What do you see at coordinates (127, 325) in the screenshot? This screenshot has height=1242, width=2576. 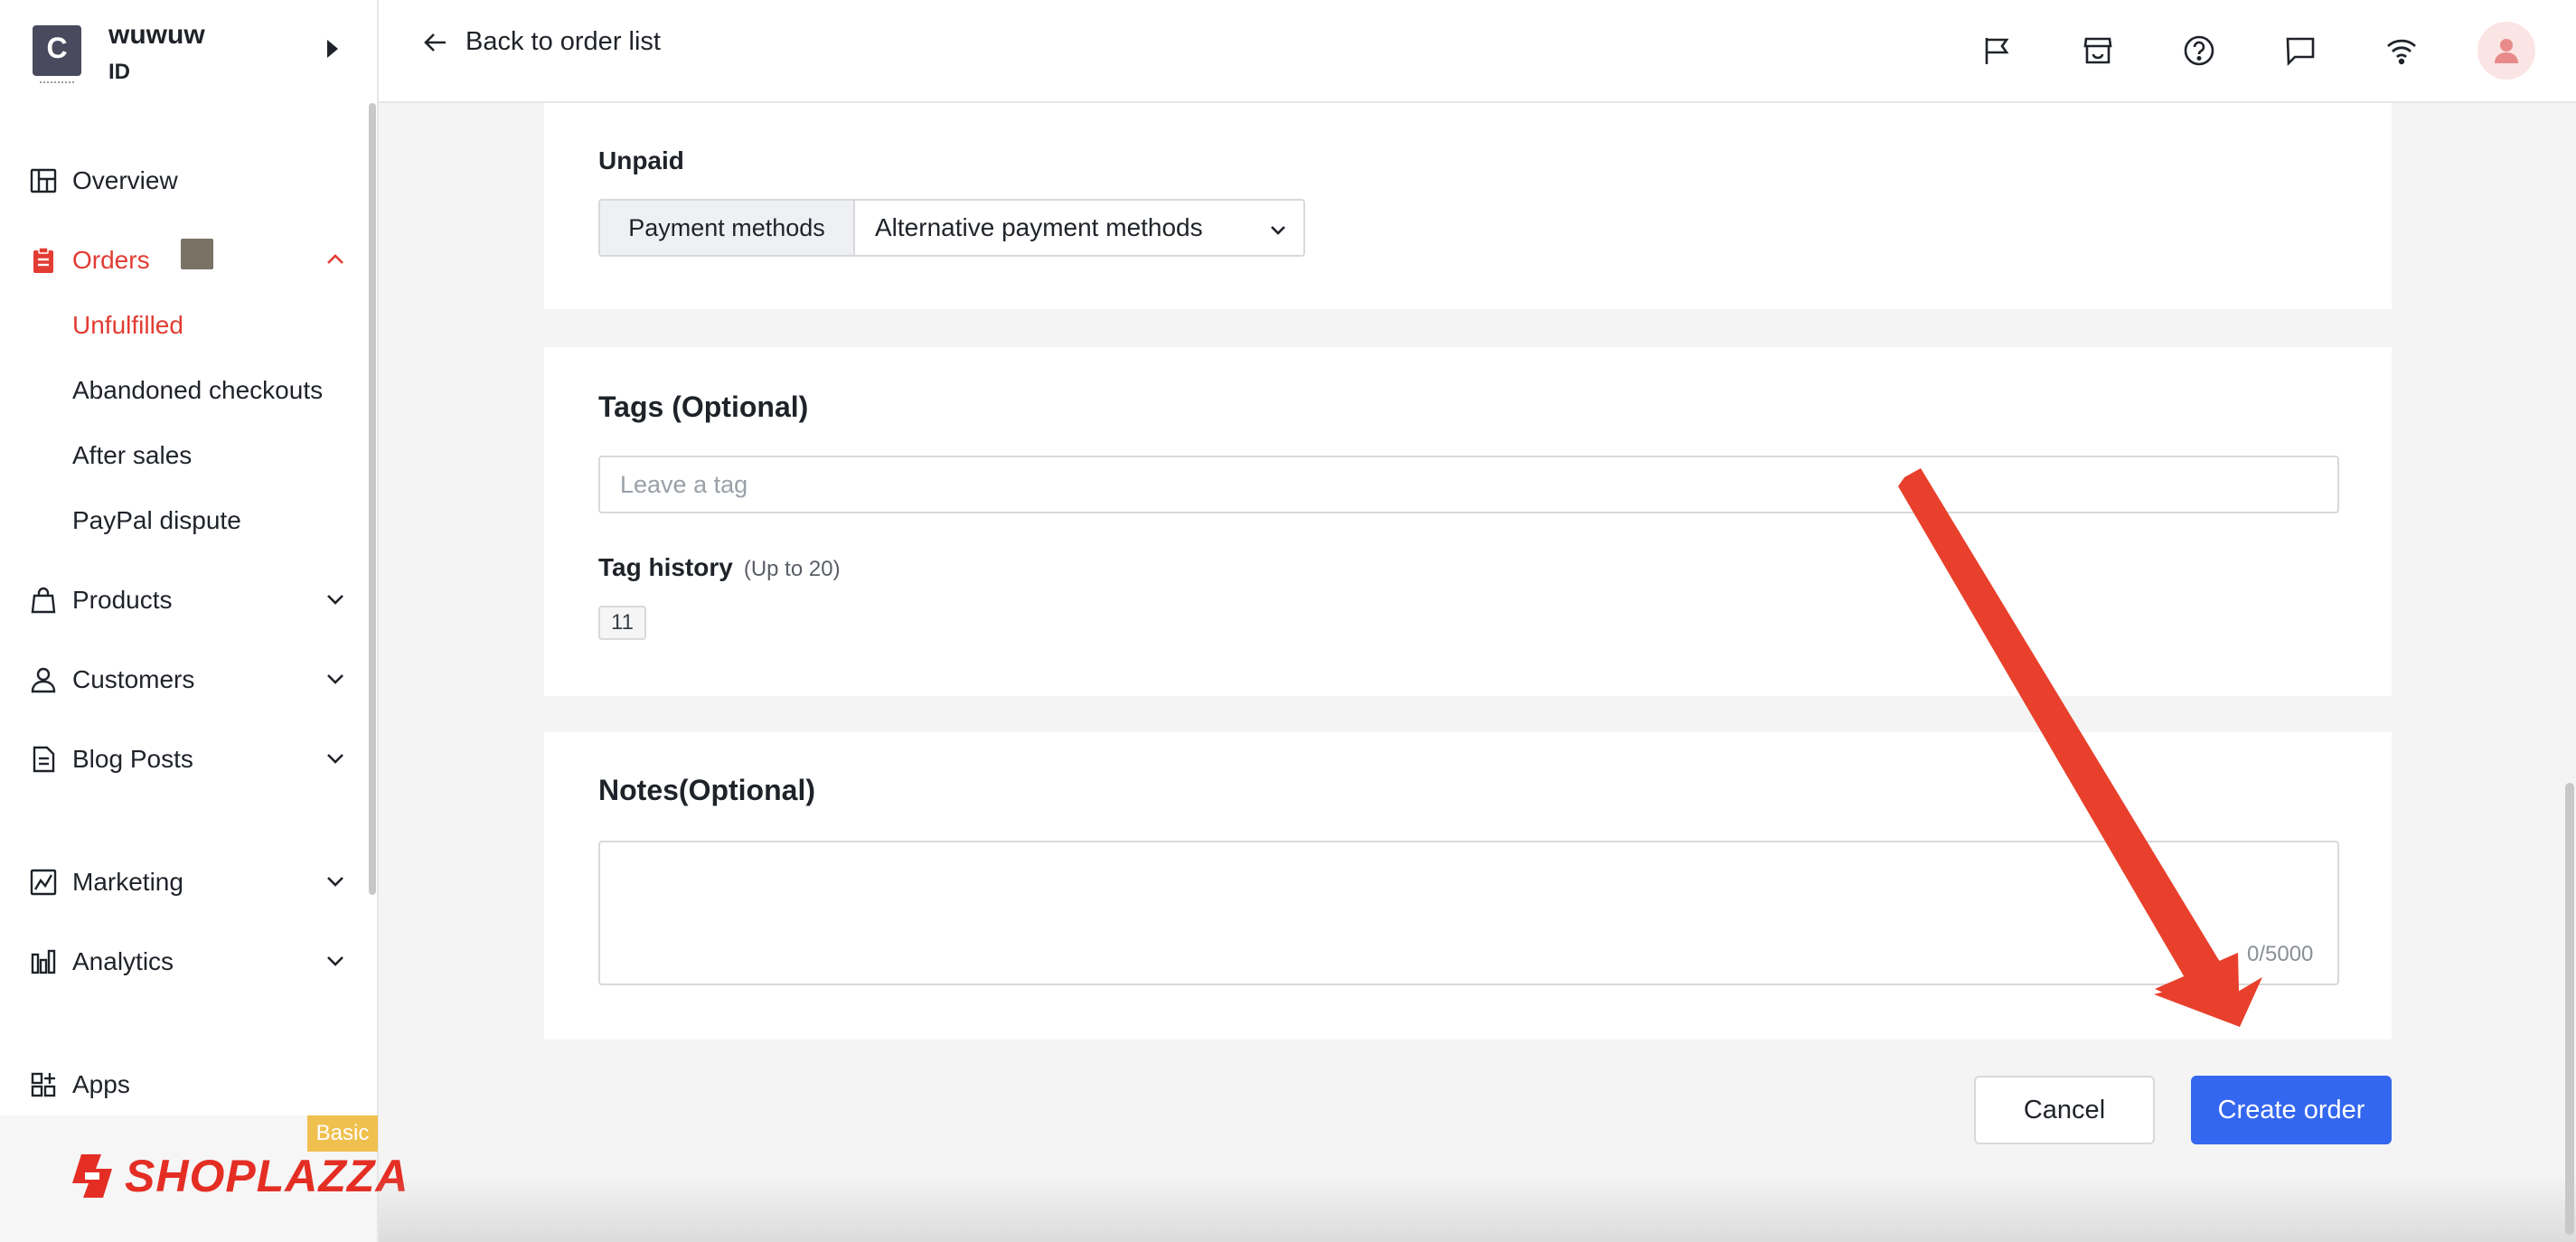 I see `sidebar-subitem-unfulfilled: Unfulfilled` at bounding box center [127, 325].